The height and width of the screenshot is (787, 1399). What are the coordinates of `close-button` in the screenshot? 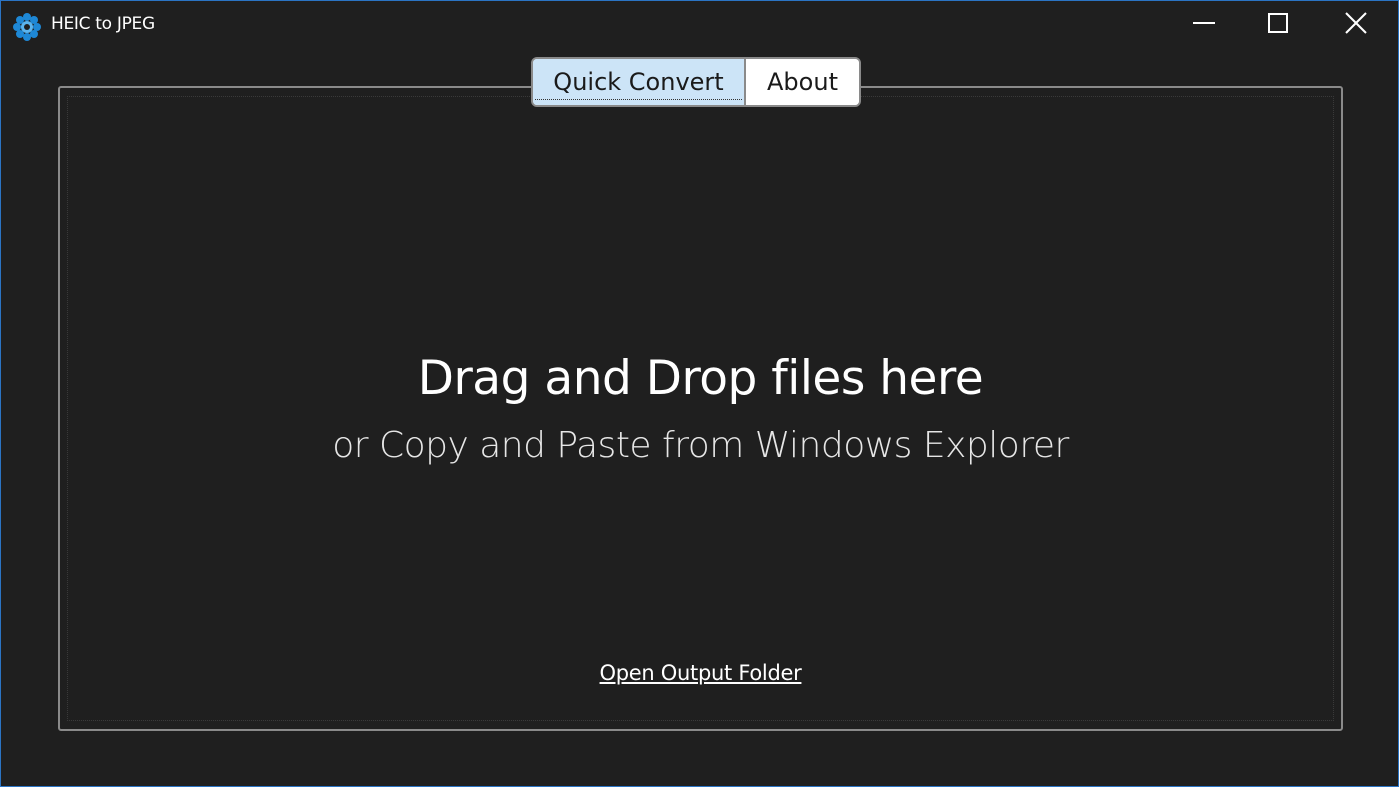 It's located at (1356, 25).